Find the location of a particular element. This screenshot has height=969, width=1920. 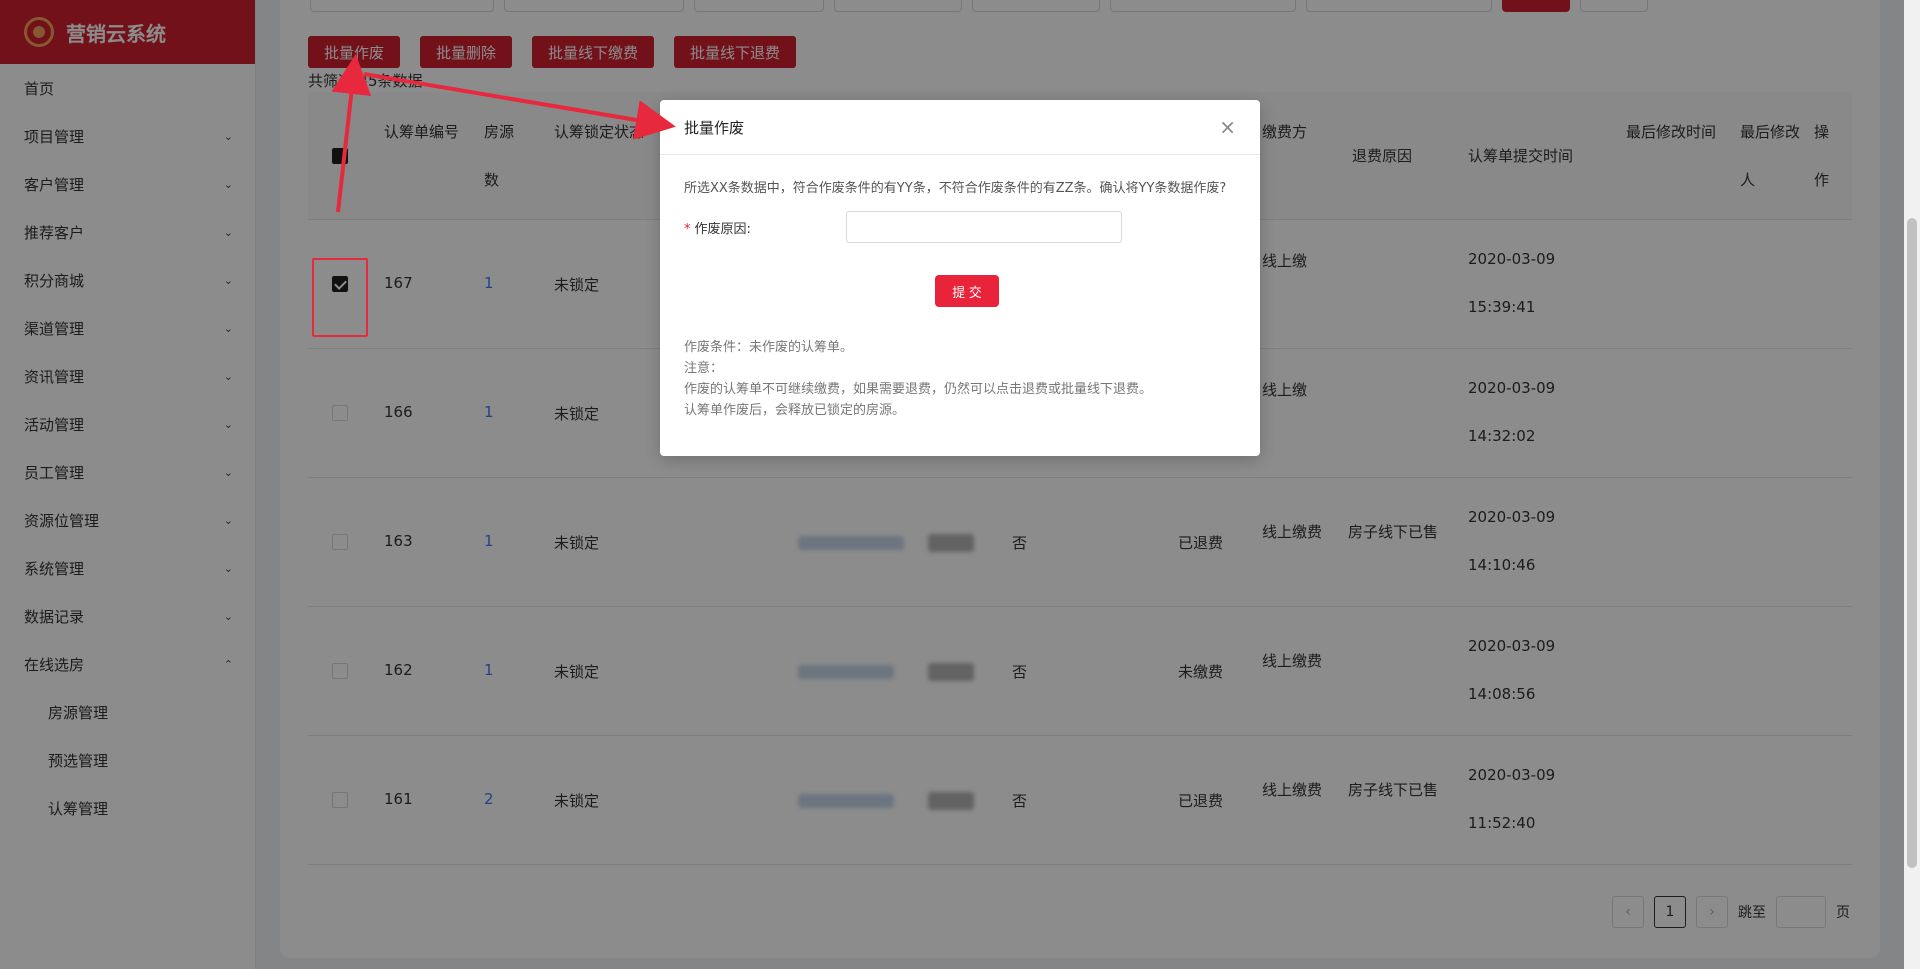

note-line: 作废的认筹单不可继续缴费，如果需要退费，仍然可以点击退费或批量线下退费。 is located at coordinates (918, 389).